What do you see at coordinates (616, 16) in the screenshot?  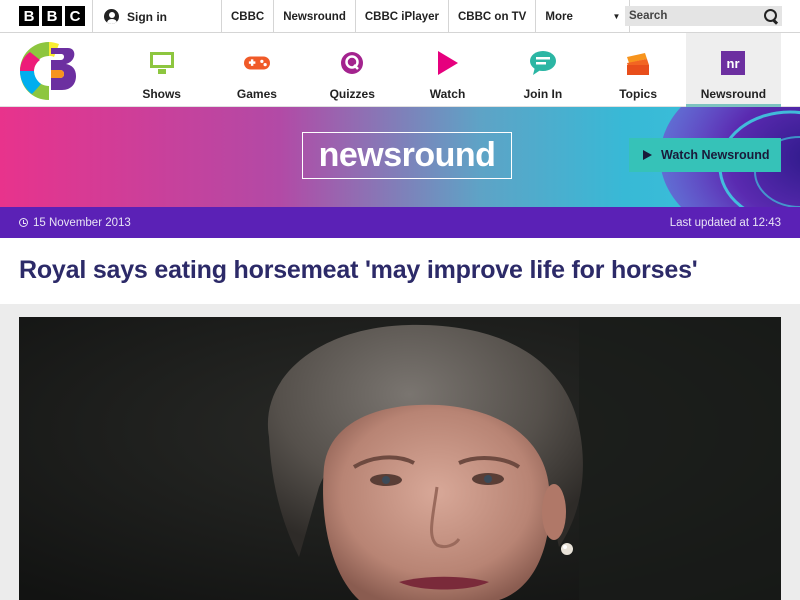 I see `caret-down-icon: ▼` at bounding box center [616, 16].